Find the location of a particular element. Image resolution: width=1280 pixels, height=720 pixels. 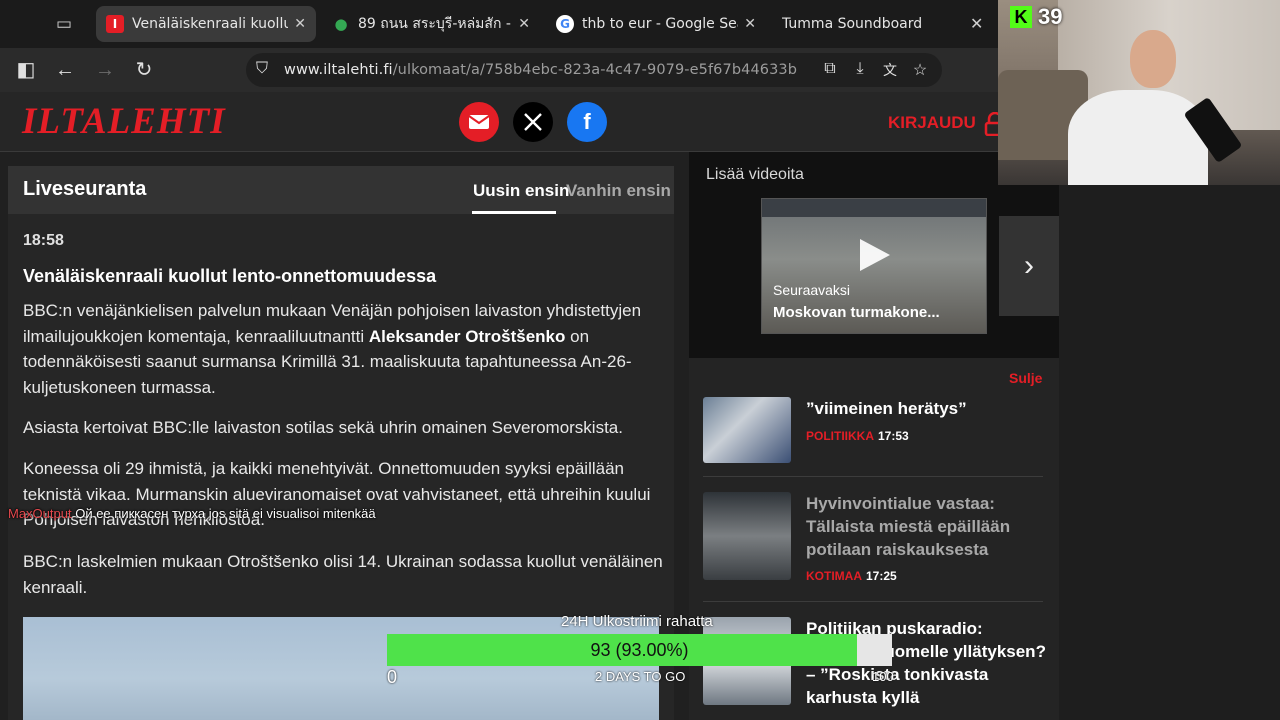

webcam-streamer is located at coordinates (1138, 107).